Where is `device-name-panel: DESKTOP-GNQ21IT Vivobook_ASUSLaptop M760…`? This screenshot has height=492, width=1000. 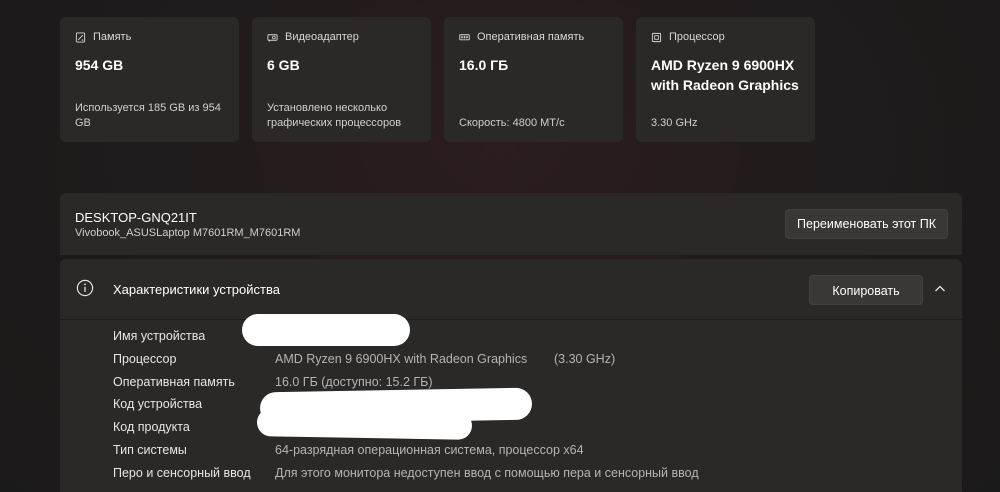
device-name-panel: DESKTOP-GNQ21IT Vivobook_ASUSLaptop M760… is located at coordinates (511, 224).